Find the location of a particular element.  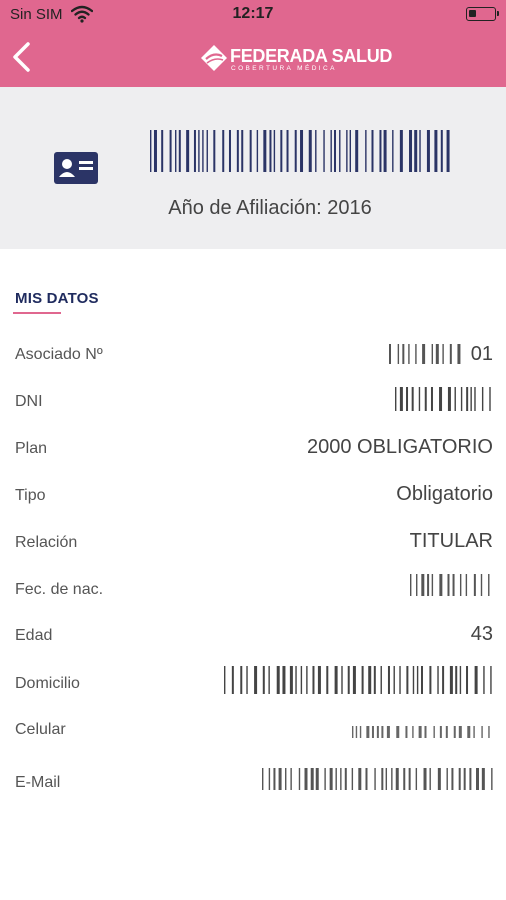

celular-redacted is located at coordinates (423, 731).